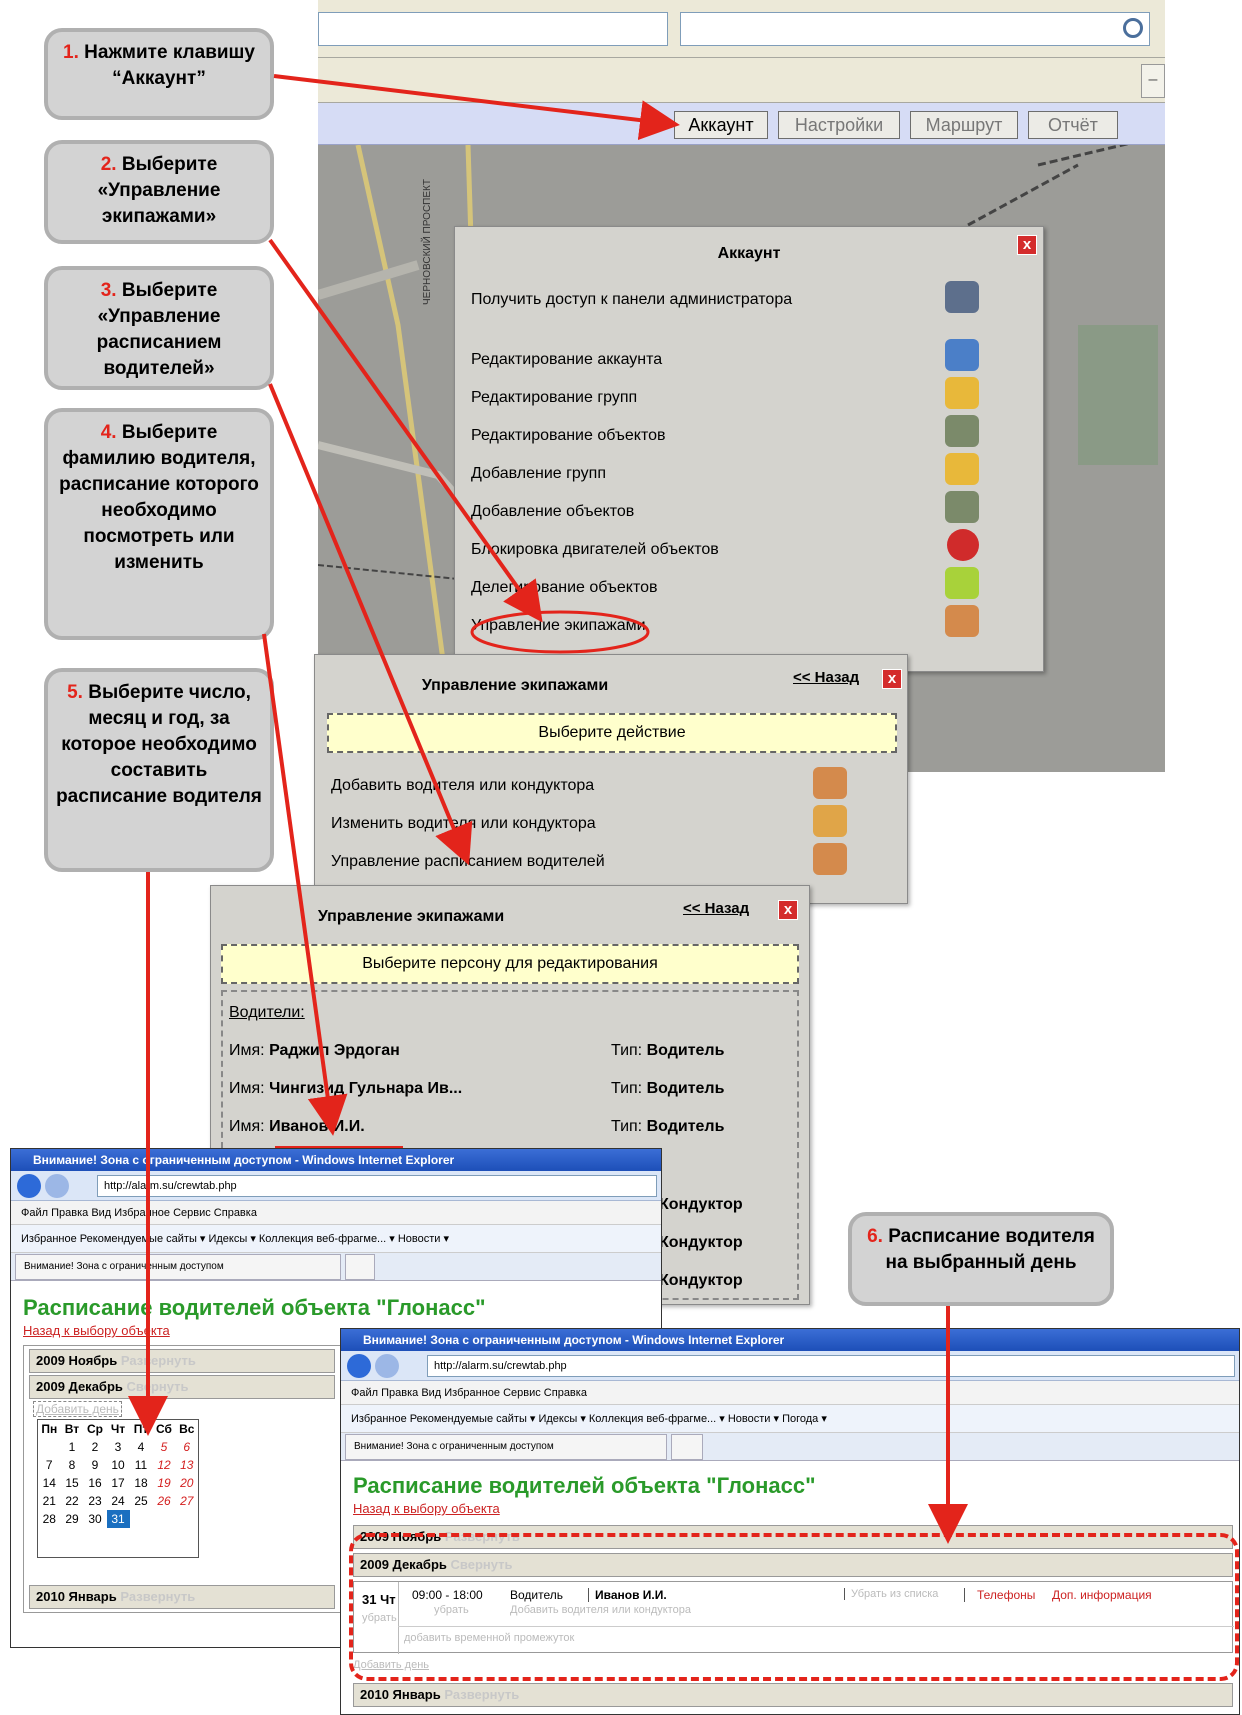  Describe the element at coordinates (462, 786) in the screenshot. I see `add-driver-item: Добавить водителя или кондуктора` at that location.